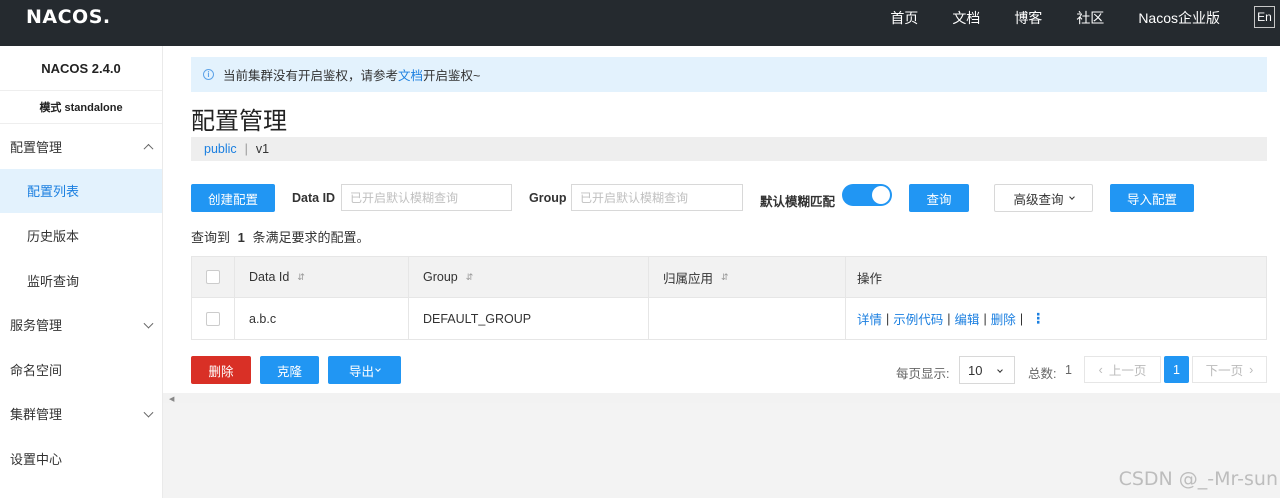  I want to click on table-header: Data Id ⇵ Group ⇵ 归属应用 ⇵ 操作, so click(729, 277).